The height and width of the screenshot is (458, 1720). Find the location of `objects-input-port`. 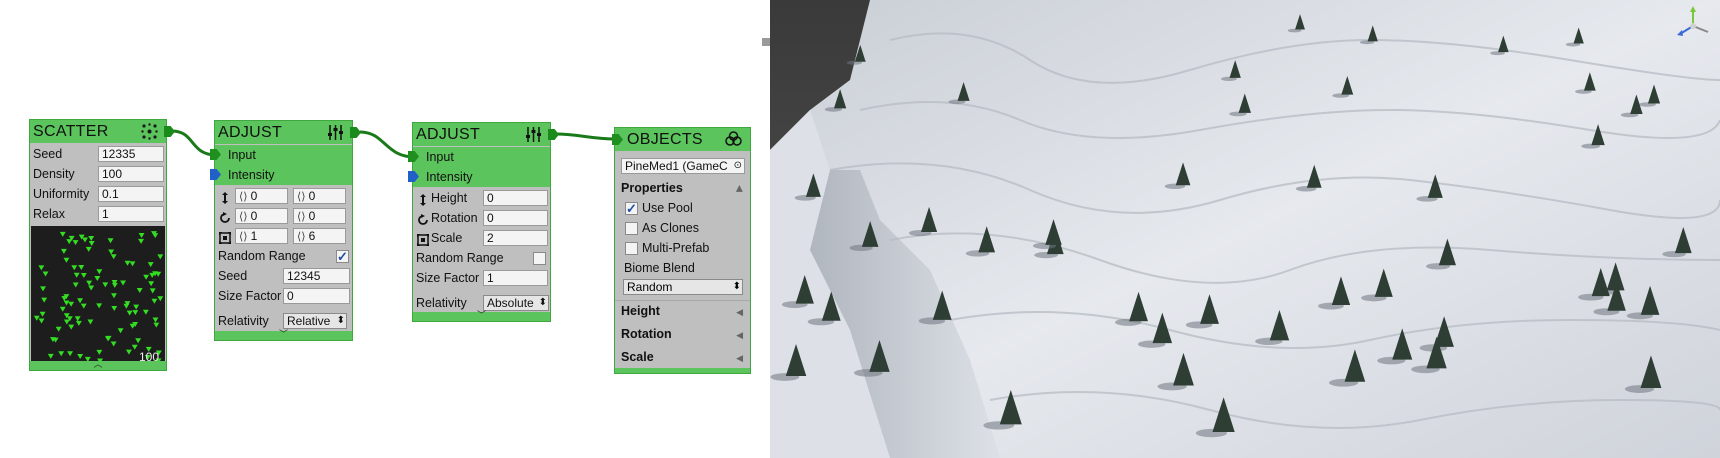

objects-input-port is located at coordinates (617, 139).